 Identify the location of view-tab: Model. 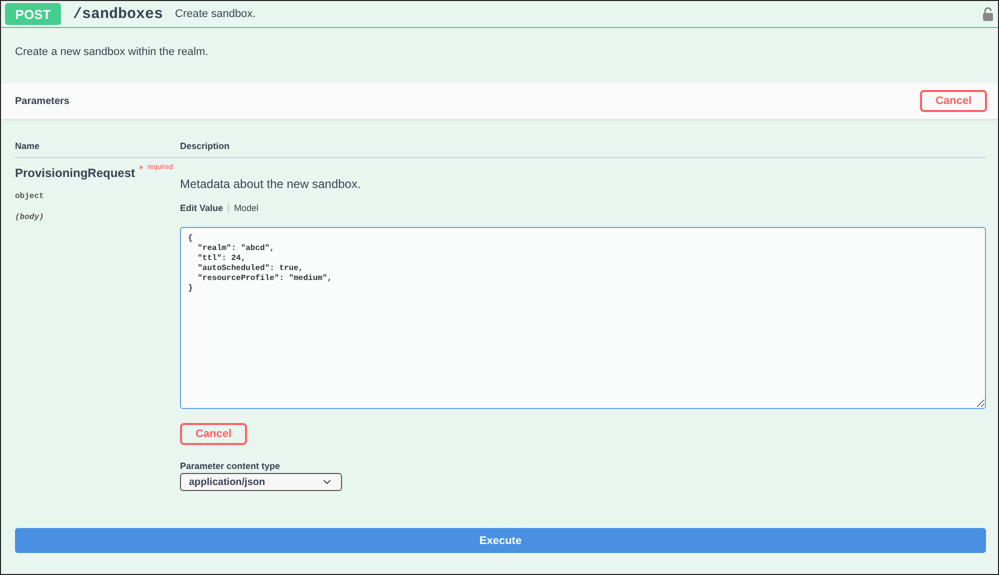
(246, 208).